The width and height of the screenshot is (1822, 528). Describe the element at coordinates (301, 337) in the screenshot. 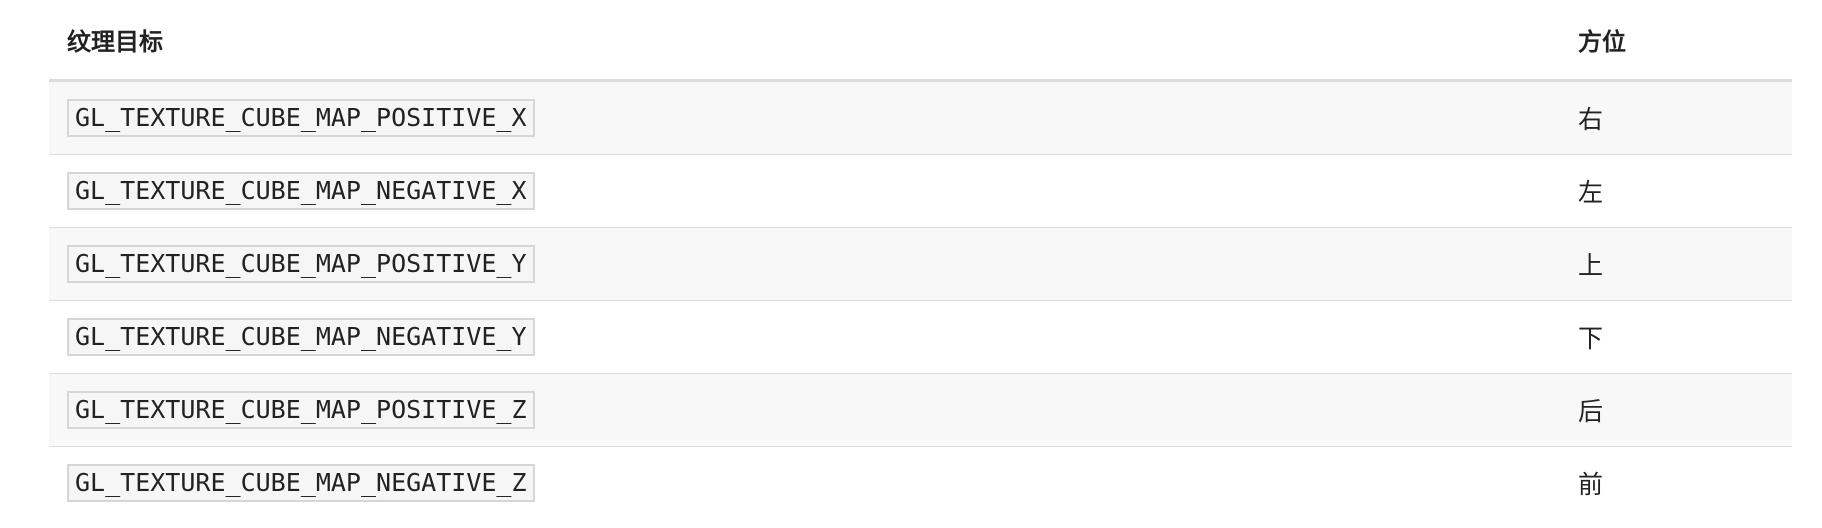

I see `target-code: GL_TEXTURE_CUBE_MAP_NEGATIVE_Y` at that location.